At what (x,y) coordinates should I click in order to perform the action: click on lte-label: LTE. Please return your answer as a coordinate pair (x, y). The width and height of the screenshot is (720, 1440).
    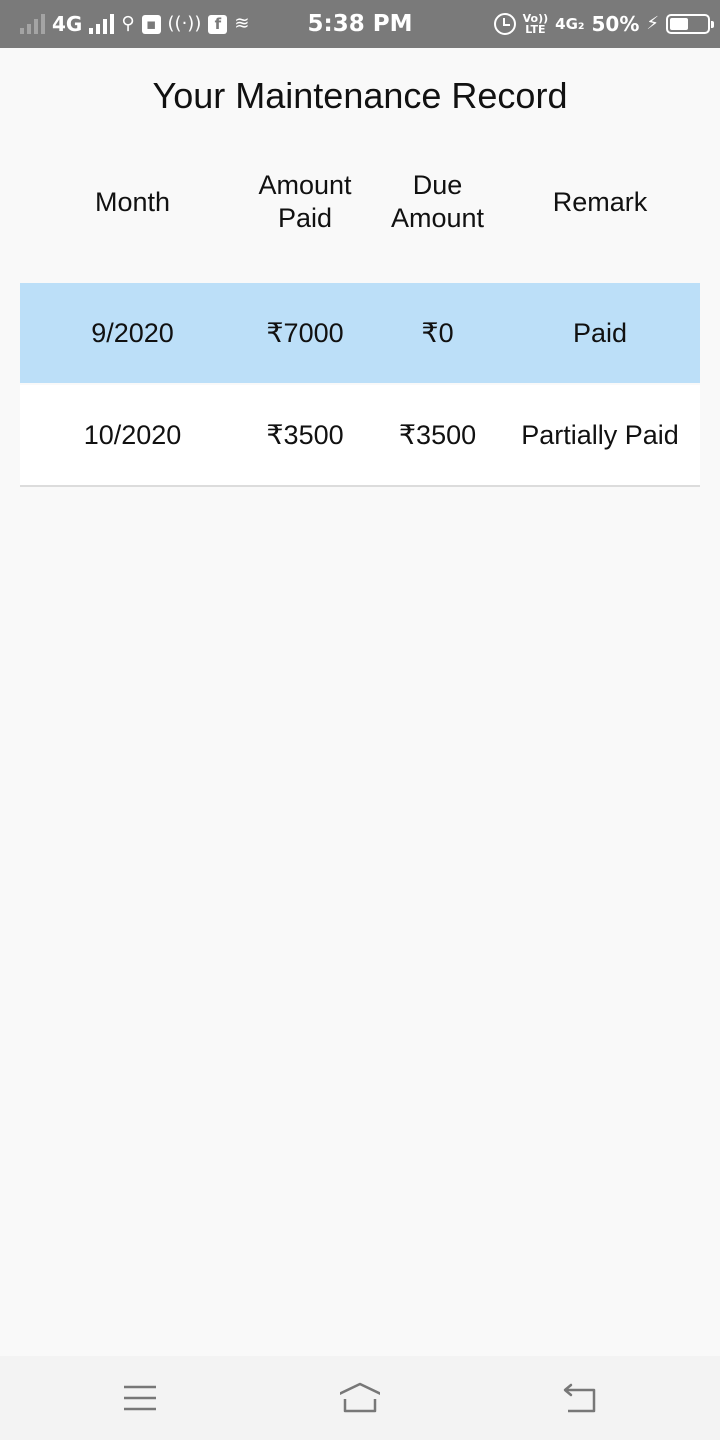
    Looking at the image, I should click on (535, 29).